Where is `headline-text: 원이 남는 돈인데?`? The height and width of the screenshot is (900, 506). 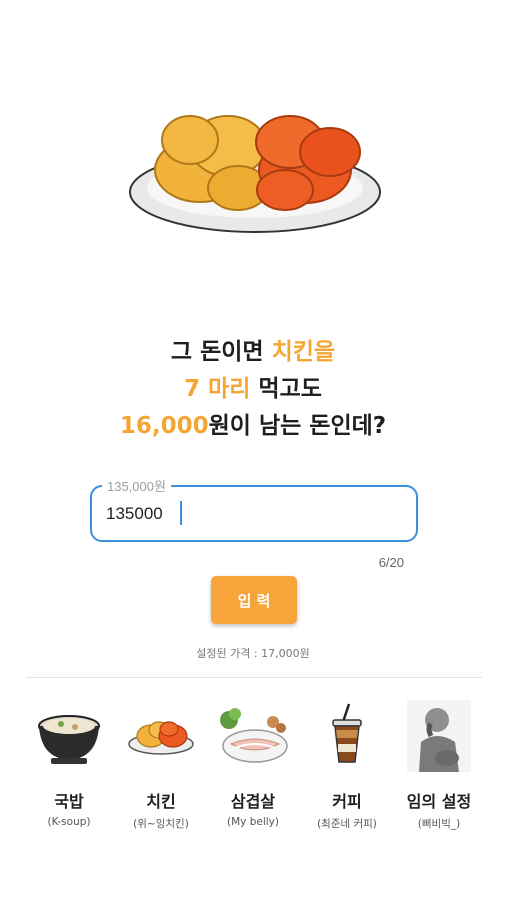
headline-text: 원이 남는 돈인데? is located at coordinates (297, 426).